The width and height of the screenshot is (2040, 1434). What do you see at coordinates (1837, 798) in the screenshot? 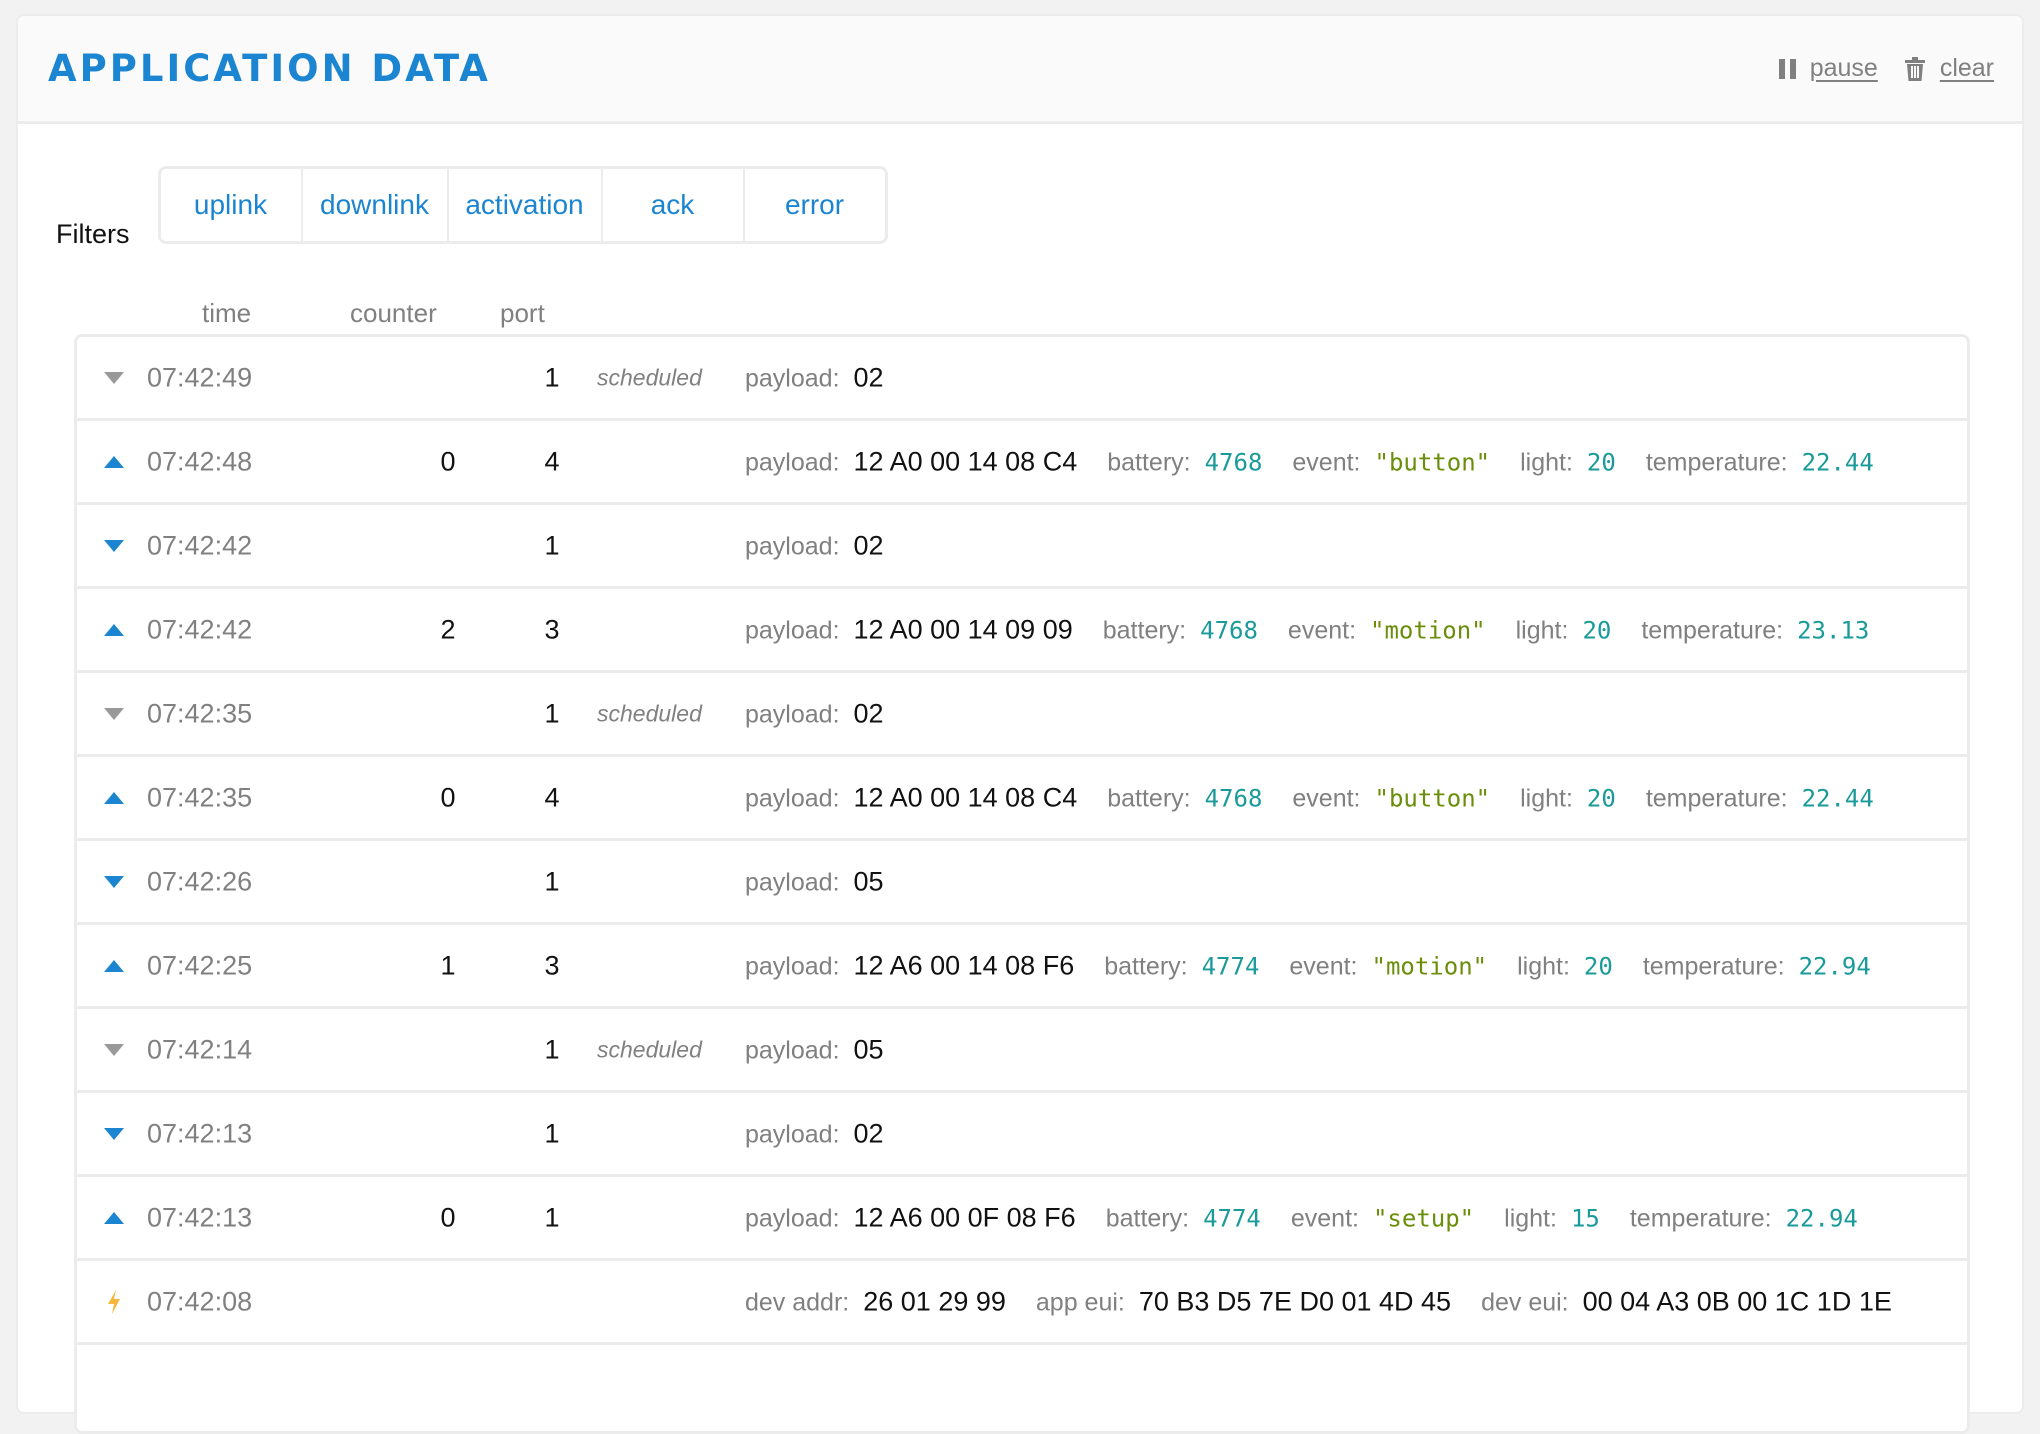
I see `field-value: 22.44` at bounding box center [1837, 798].